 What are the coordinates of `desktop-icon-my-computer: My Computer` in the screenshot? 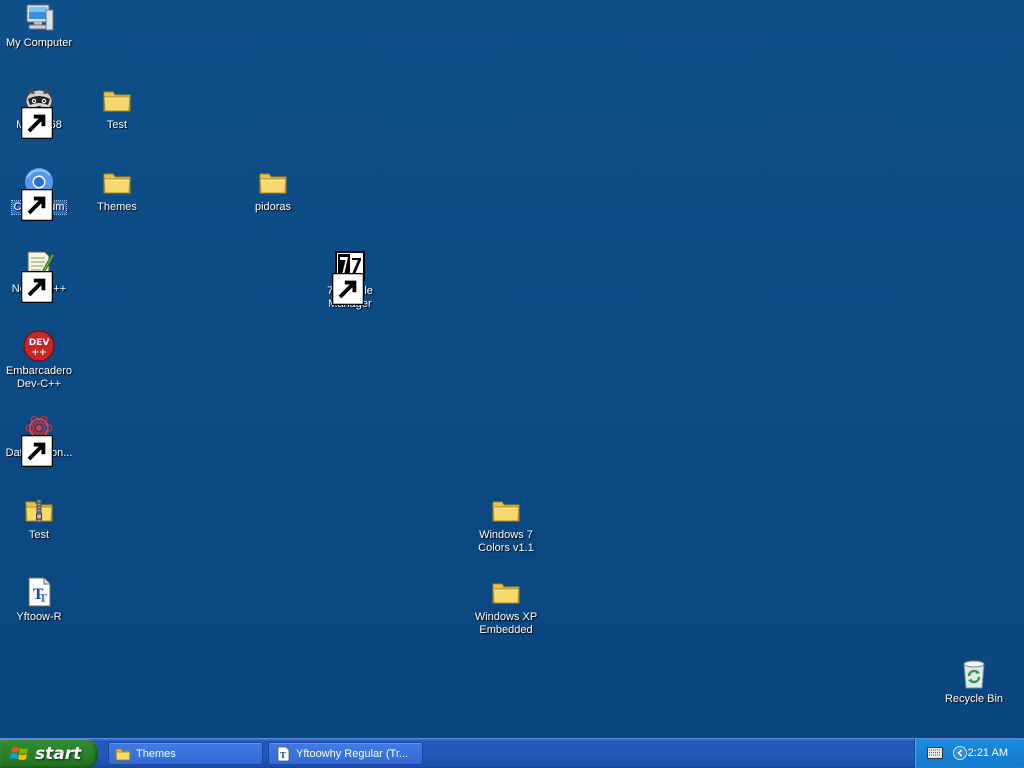 It's located at (39, 26).